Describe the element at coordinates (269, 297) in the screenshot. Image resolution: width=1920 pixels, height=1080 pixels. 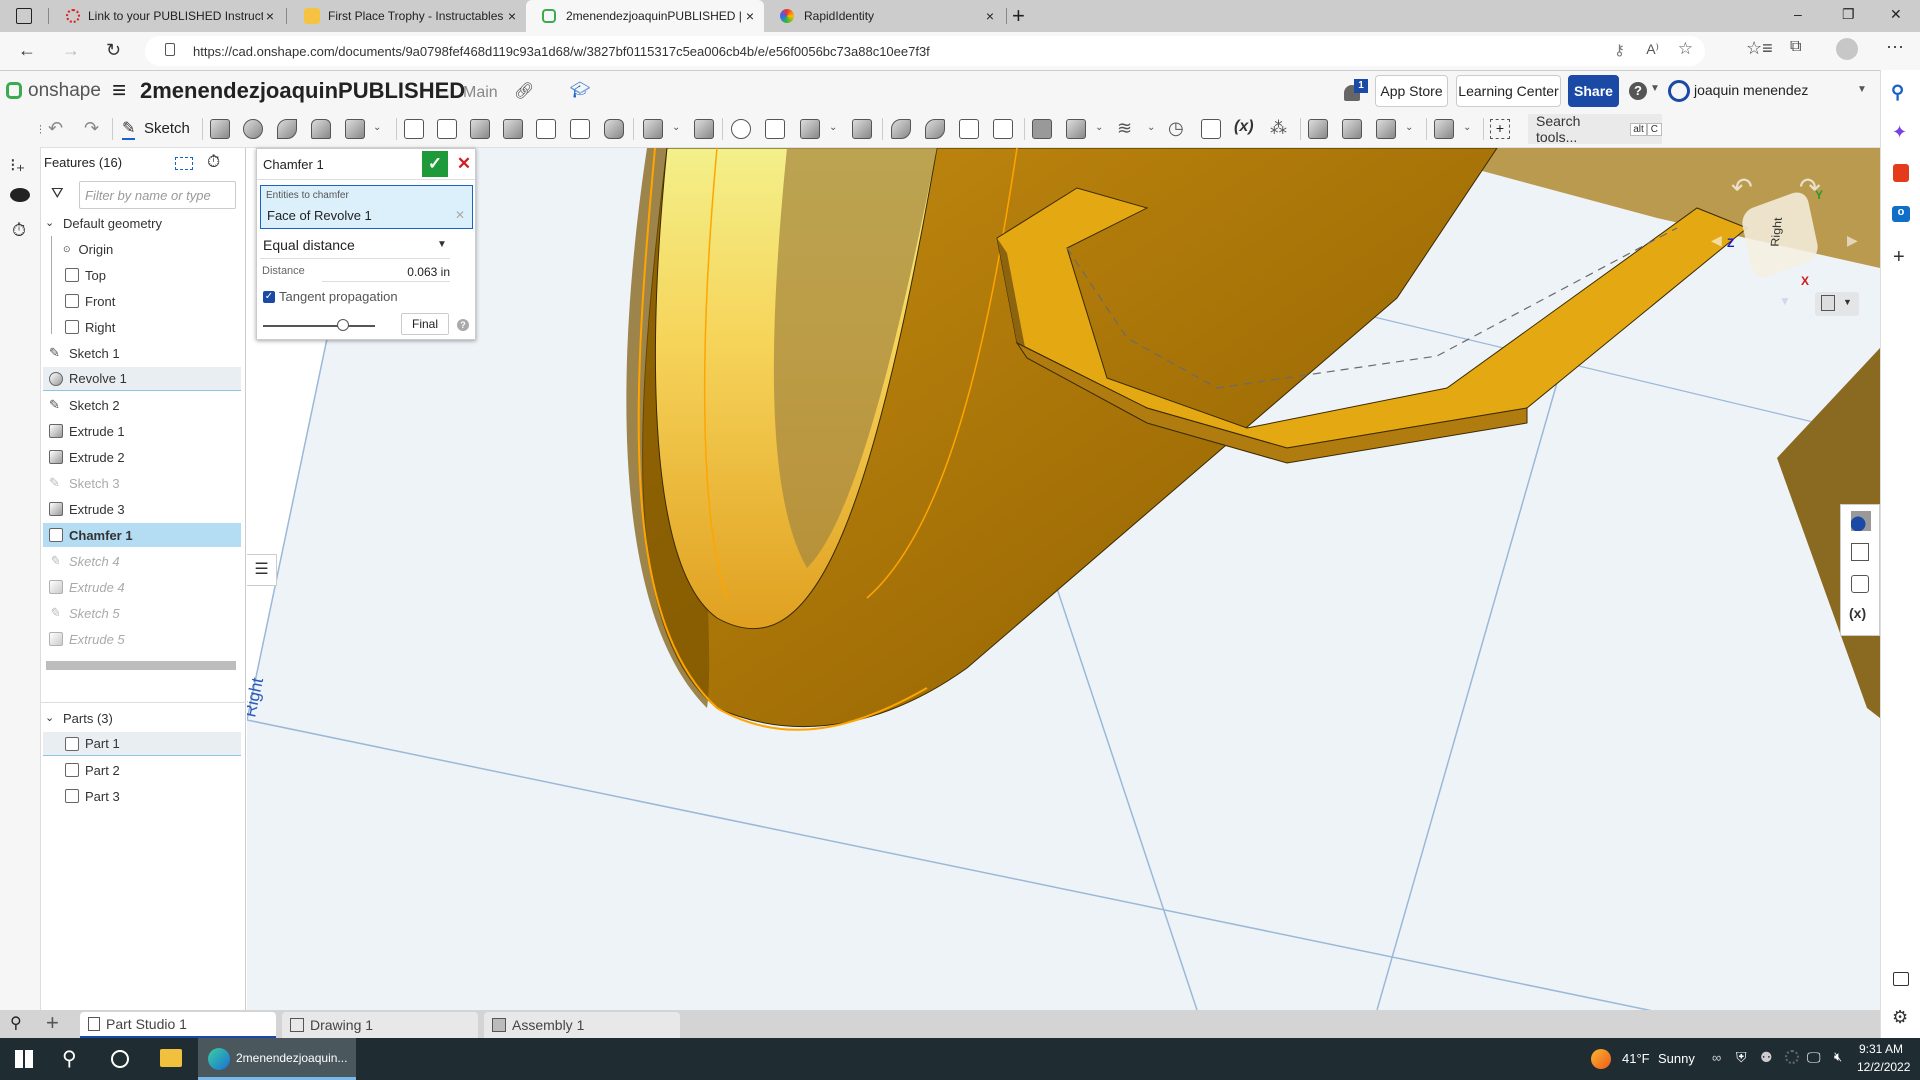
I see `tangent-propagation-checkbox: ✓` at that location.